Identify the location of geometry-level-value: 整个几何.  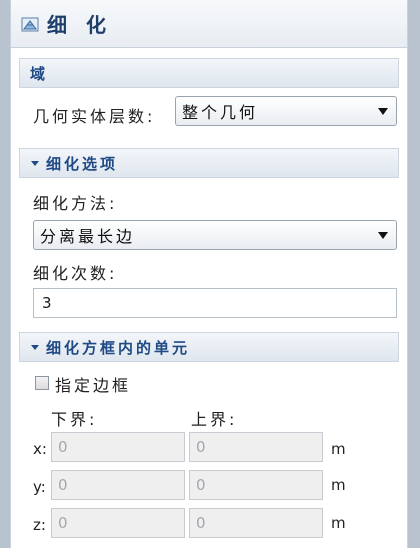
(220, 112).